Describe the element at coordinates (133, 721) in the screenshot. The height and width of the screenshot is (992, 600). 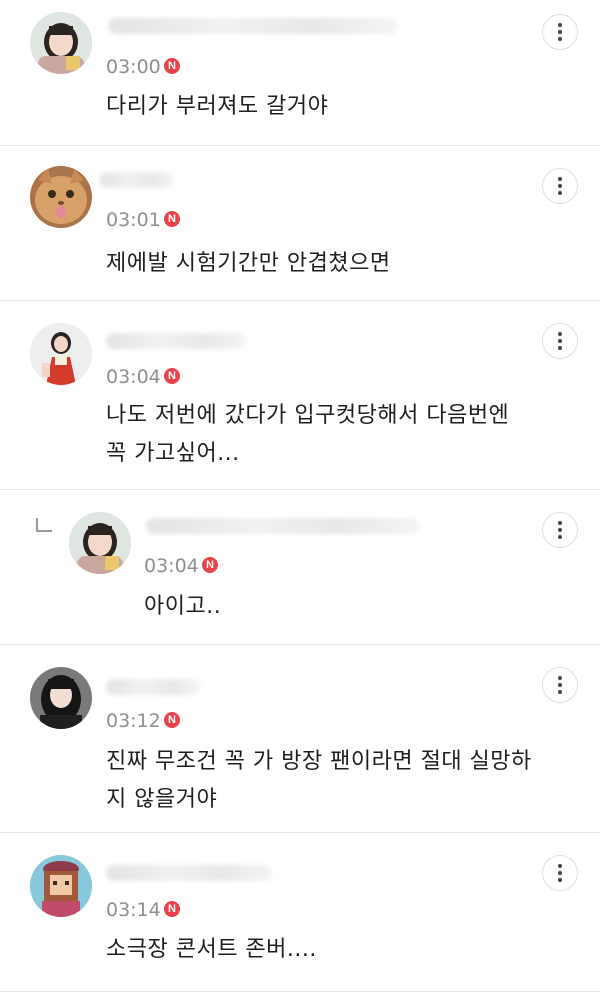
I see `comment-time: 03:12` at that location.